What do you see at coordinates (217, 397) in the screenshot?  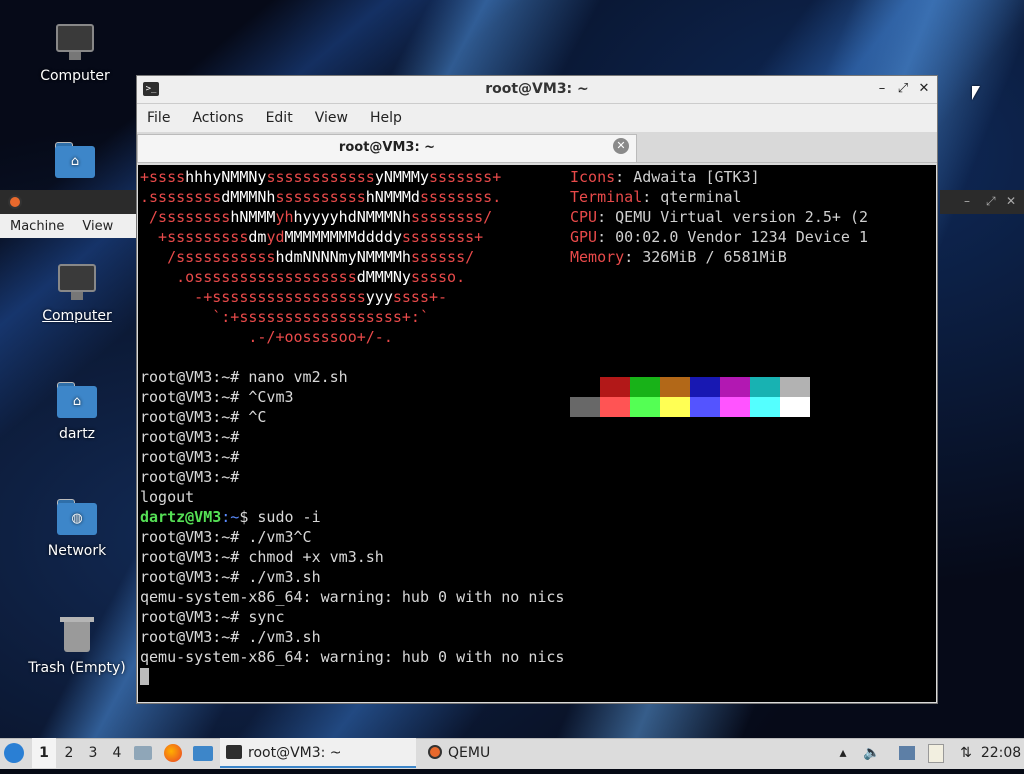 I see `terminal-line: root@VM3:~# ^Cvm3` at bounding box center [217, 397].